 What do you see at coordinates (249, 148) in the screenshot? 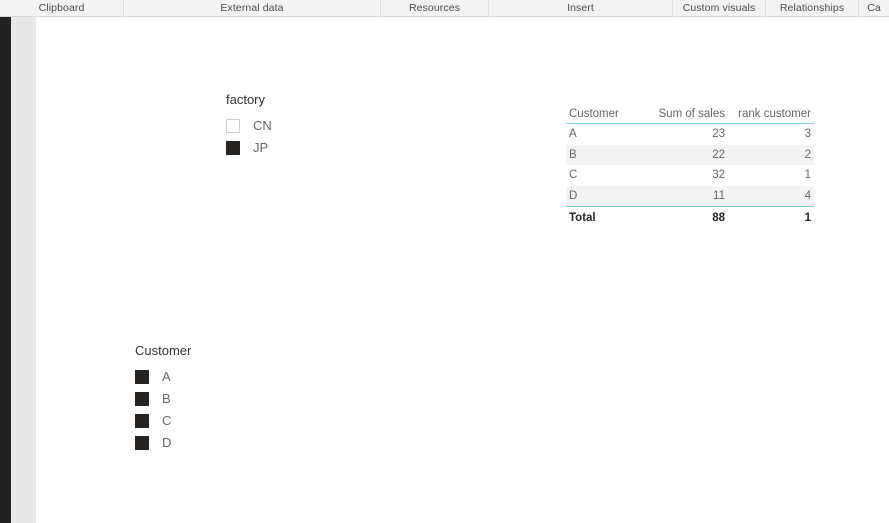
I see `slicer-factory-item-jp: JP` at bounding box center [249, 148].